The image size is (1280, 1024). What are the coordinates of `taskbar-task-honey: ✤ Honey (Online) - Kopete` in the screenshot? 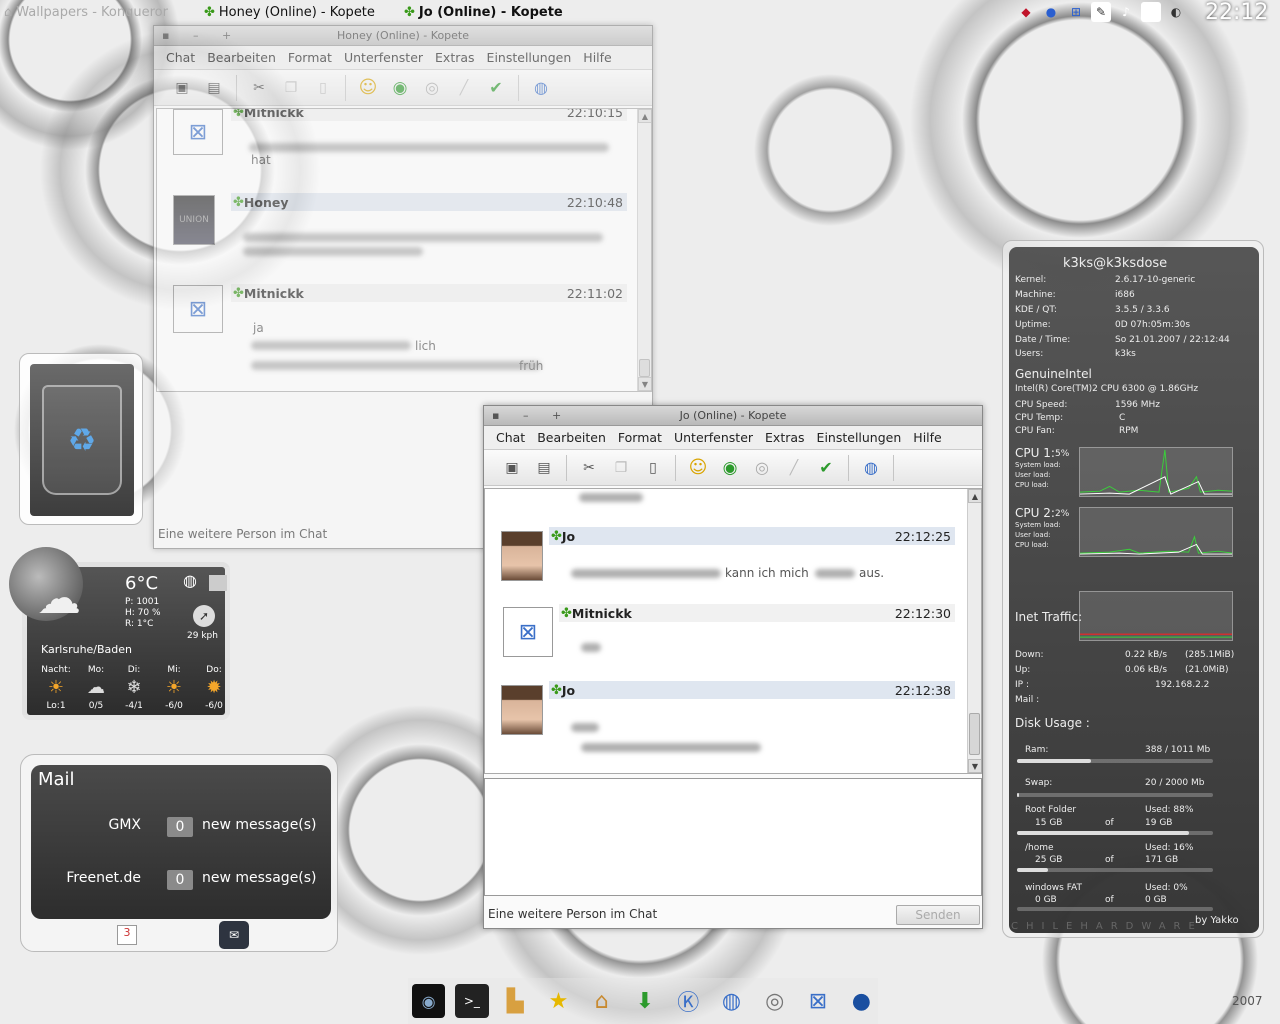 It's located at (289, 12).